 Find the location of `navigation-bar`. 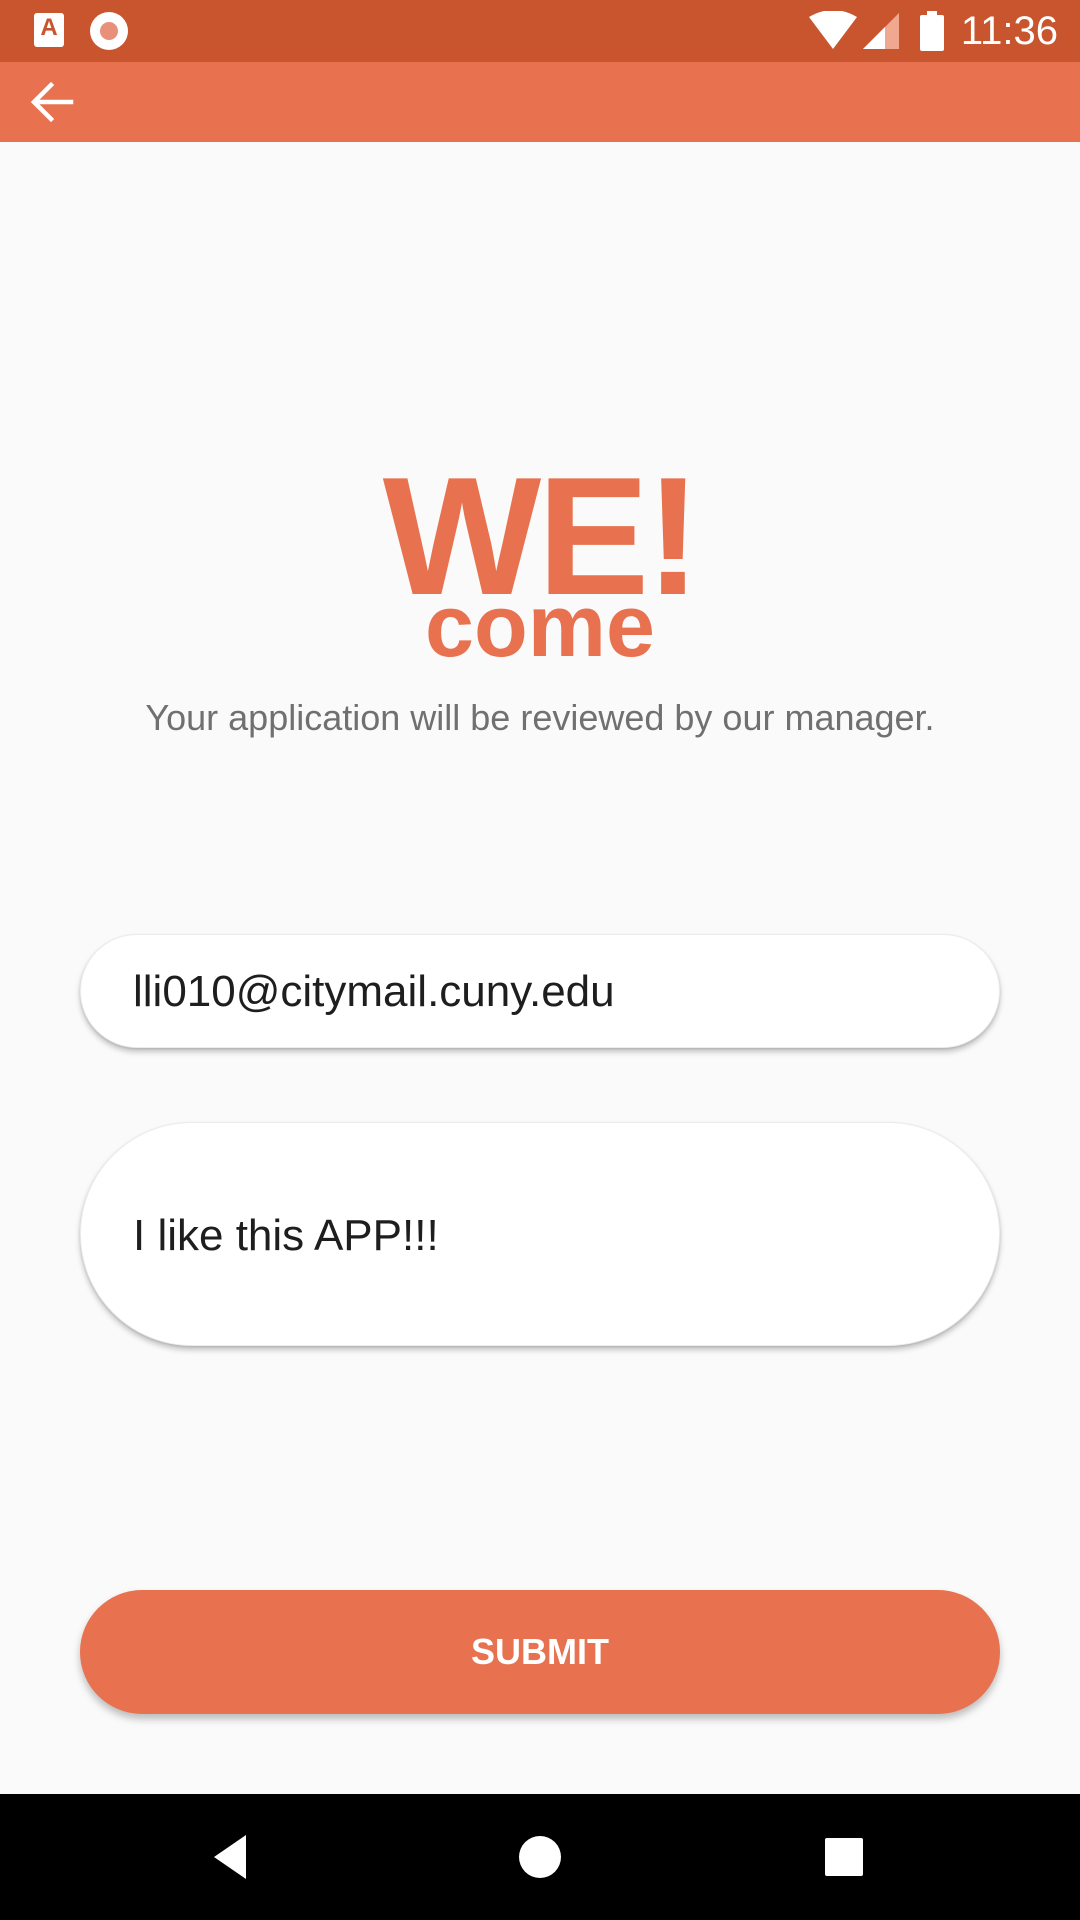

navigation-bar is located at coordinates (540, 1857).